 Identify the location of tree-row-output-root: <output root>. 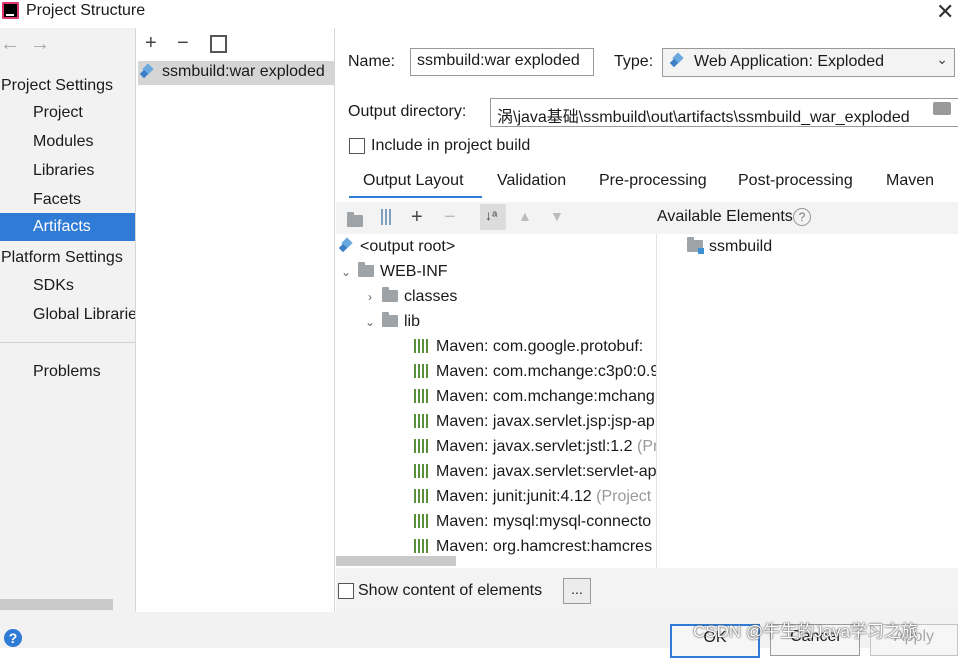
(397, 250).